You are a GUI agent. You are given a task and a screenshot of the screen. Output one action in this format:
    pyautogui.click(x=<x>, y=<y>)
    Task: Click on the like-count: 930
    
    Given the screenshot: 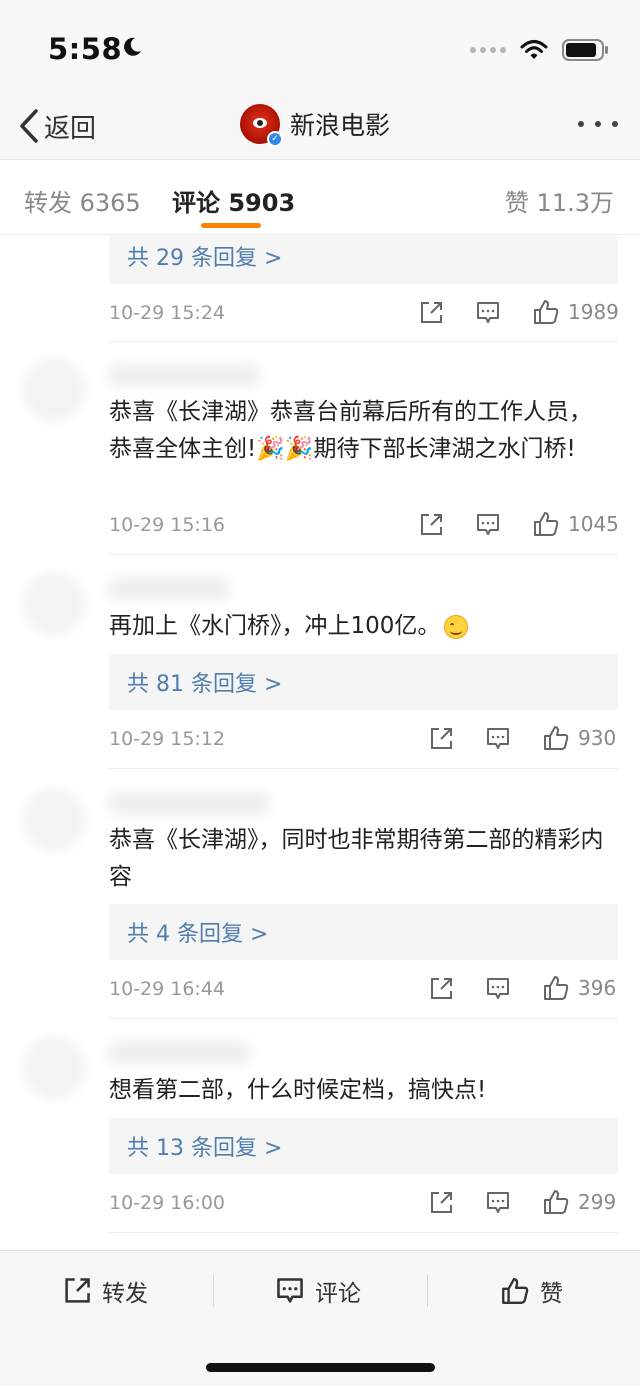 What is the action you would take?
    pyautogui.click(x=597, y=738)
    